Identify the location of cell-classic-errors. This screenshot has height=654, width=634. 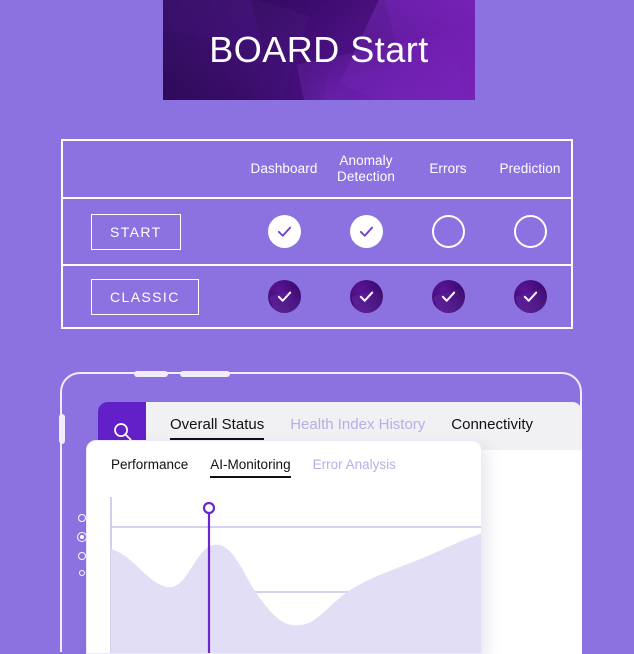
(448, 296).